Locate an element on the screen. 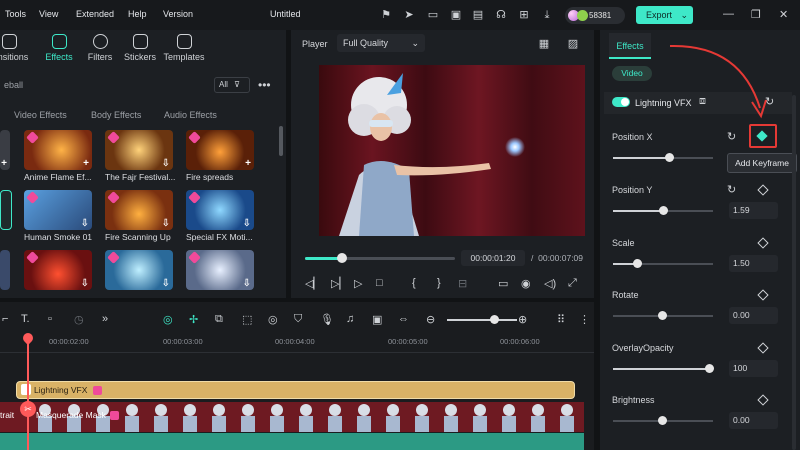  effect-thumb-special-fx: ⇩ is located at coordinates (220, 210).